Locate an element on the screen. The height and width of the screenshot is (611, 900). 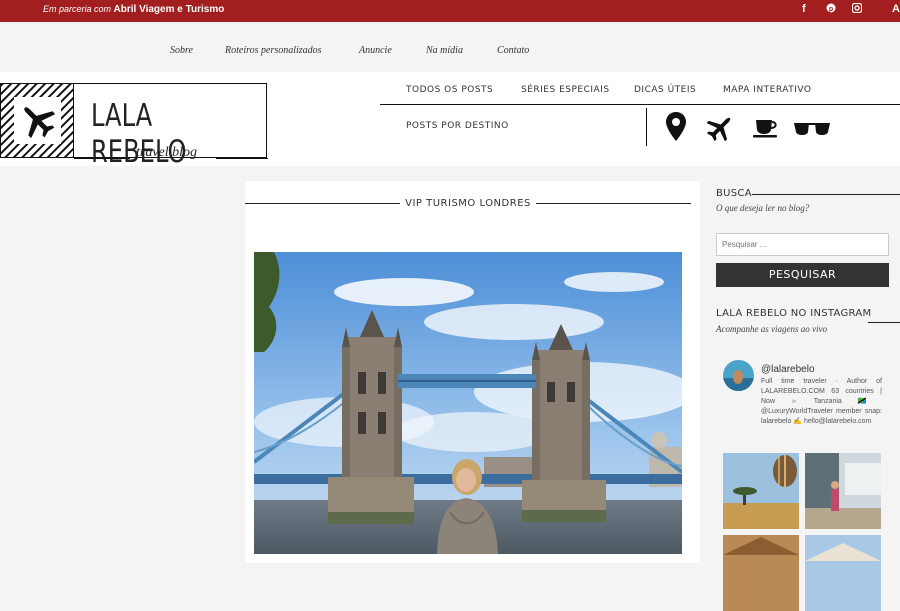
search-widget-subtitle: O que deseja ler no blog? is located at coordinates (763, 208).